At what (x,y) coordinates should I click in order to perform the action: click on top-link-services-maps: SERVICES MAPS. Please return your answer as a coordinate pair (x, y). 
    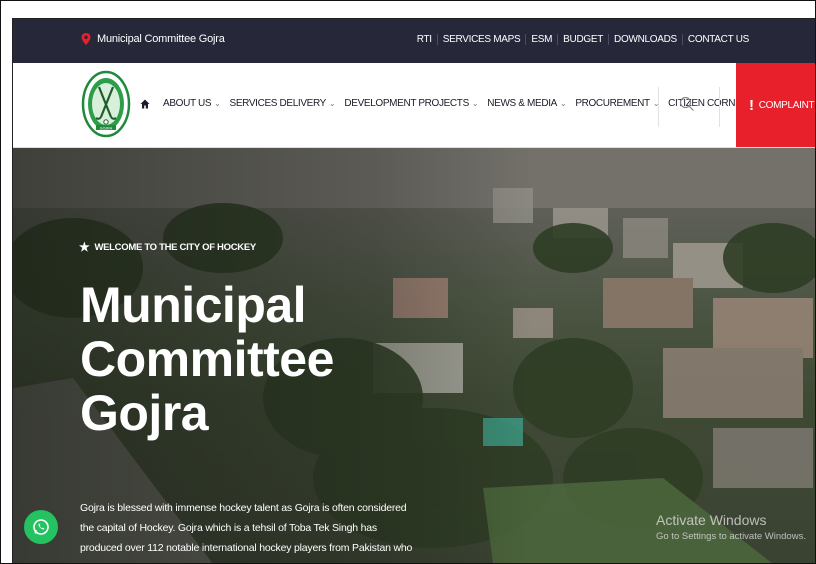
    Looking at the image, I should click on (481, 39).